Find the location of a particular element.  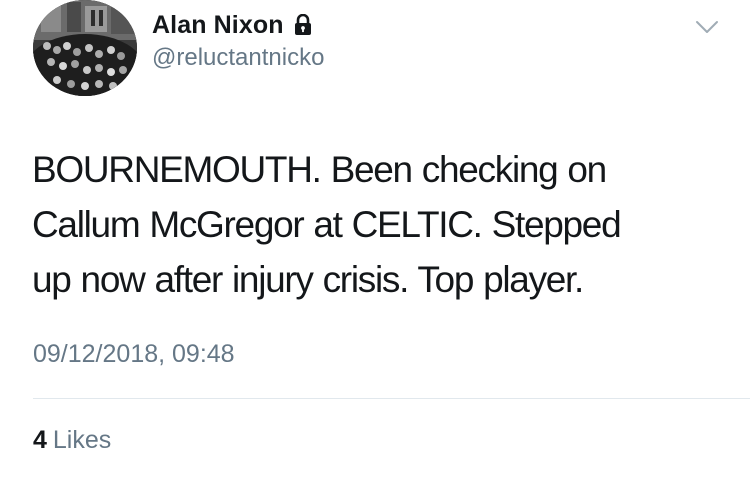

avatar-photo is located at coordinates (85, 48).